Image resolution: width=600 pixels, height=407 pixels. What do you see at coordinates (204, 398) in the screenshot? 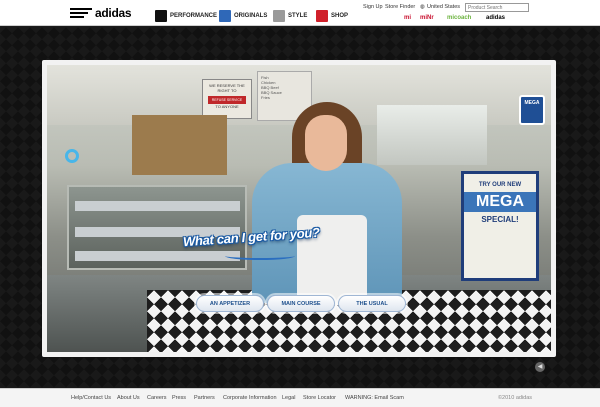
I see `footer-link-partners: Partners` at bounding box center [204, 398].